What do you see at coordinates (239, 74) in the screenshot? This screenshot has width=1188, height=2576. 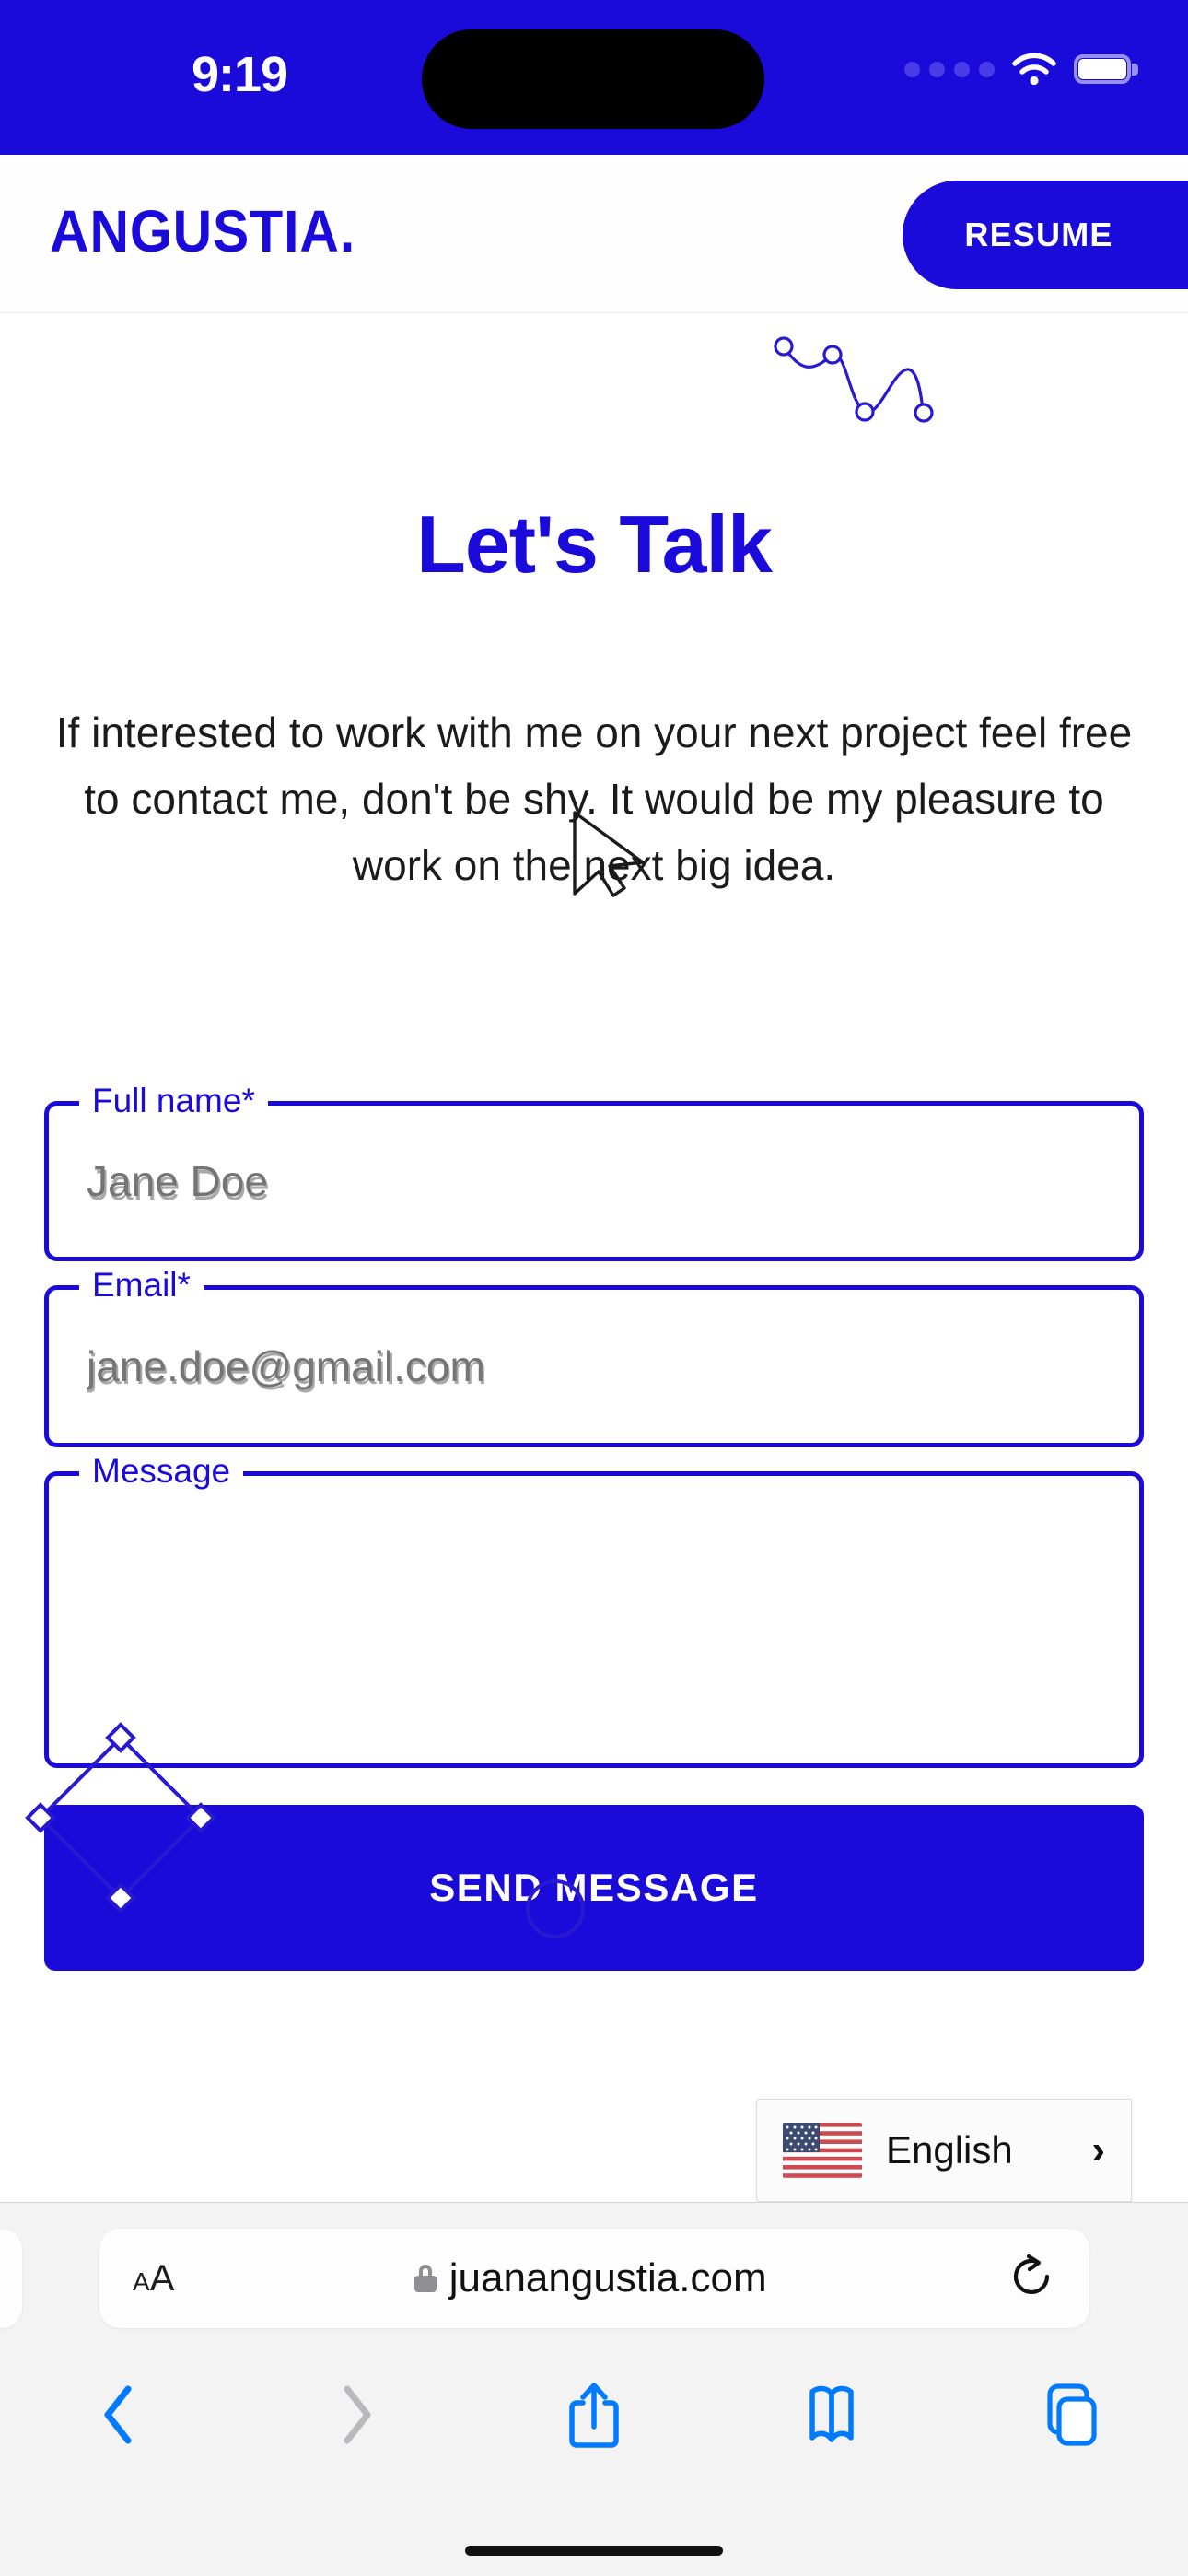 I see `status-bar-time: 9:19` at bounding box center [239, 74].